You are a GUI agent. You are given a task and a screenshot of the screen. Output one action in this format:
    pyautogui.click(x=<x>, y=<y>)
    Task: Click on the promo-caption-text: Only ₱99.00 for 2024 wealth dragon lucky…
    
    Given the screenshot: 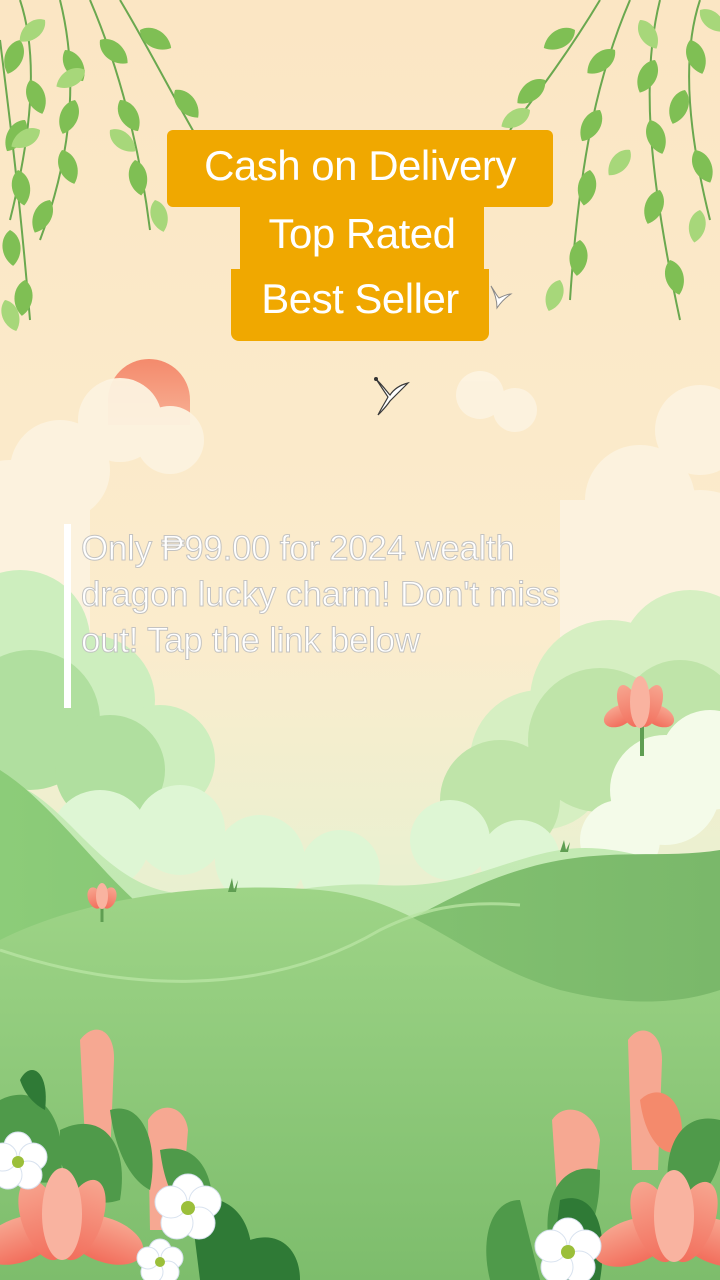 What is the action you would take?
    pyautogui.click(x=320, y=595)
    